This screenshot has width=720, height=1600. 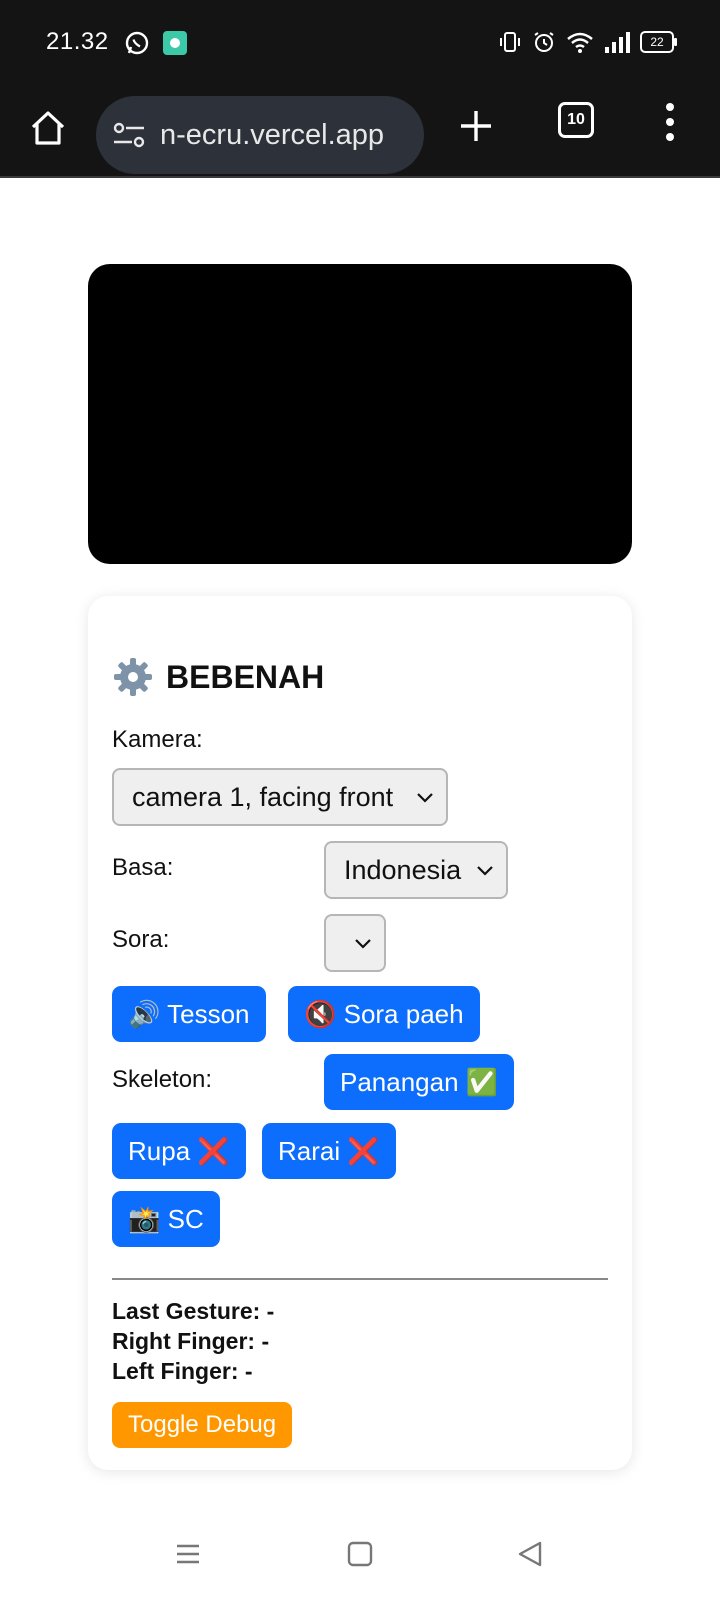 I want to click on last-gesture-label: Last Gesture:, so click(x=186, y=1311).